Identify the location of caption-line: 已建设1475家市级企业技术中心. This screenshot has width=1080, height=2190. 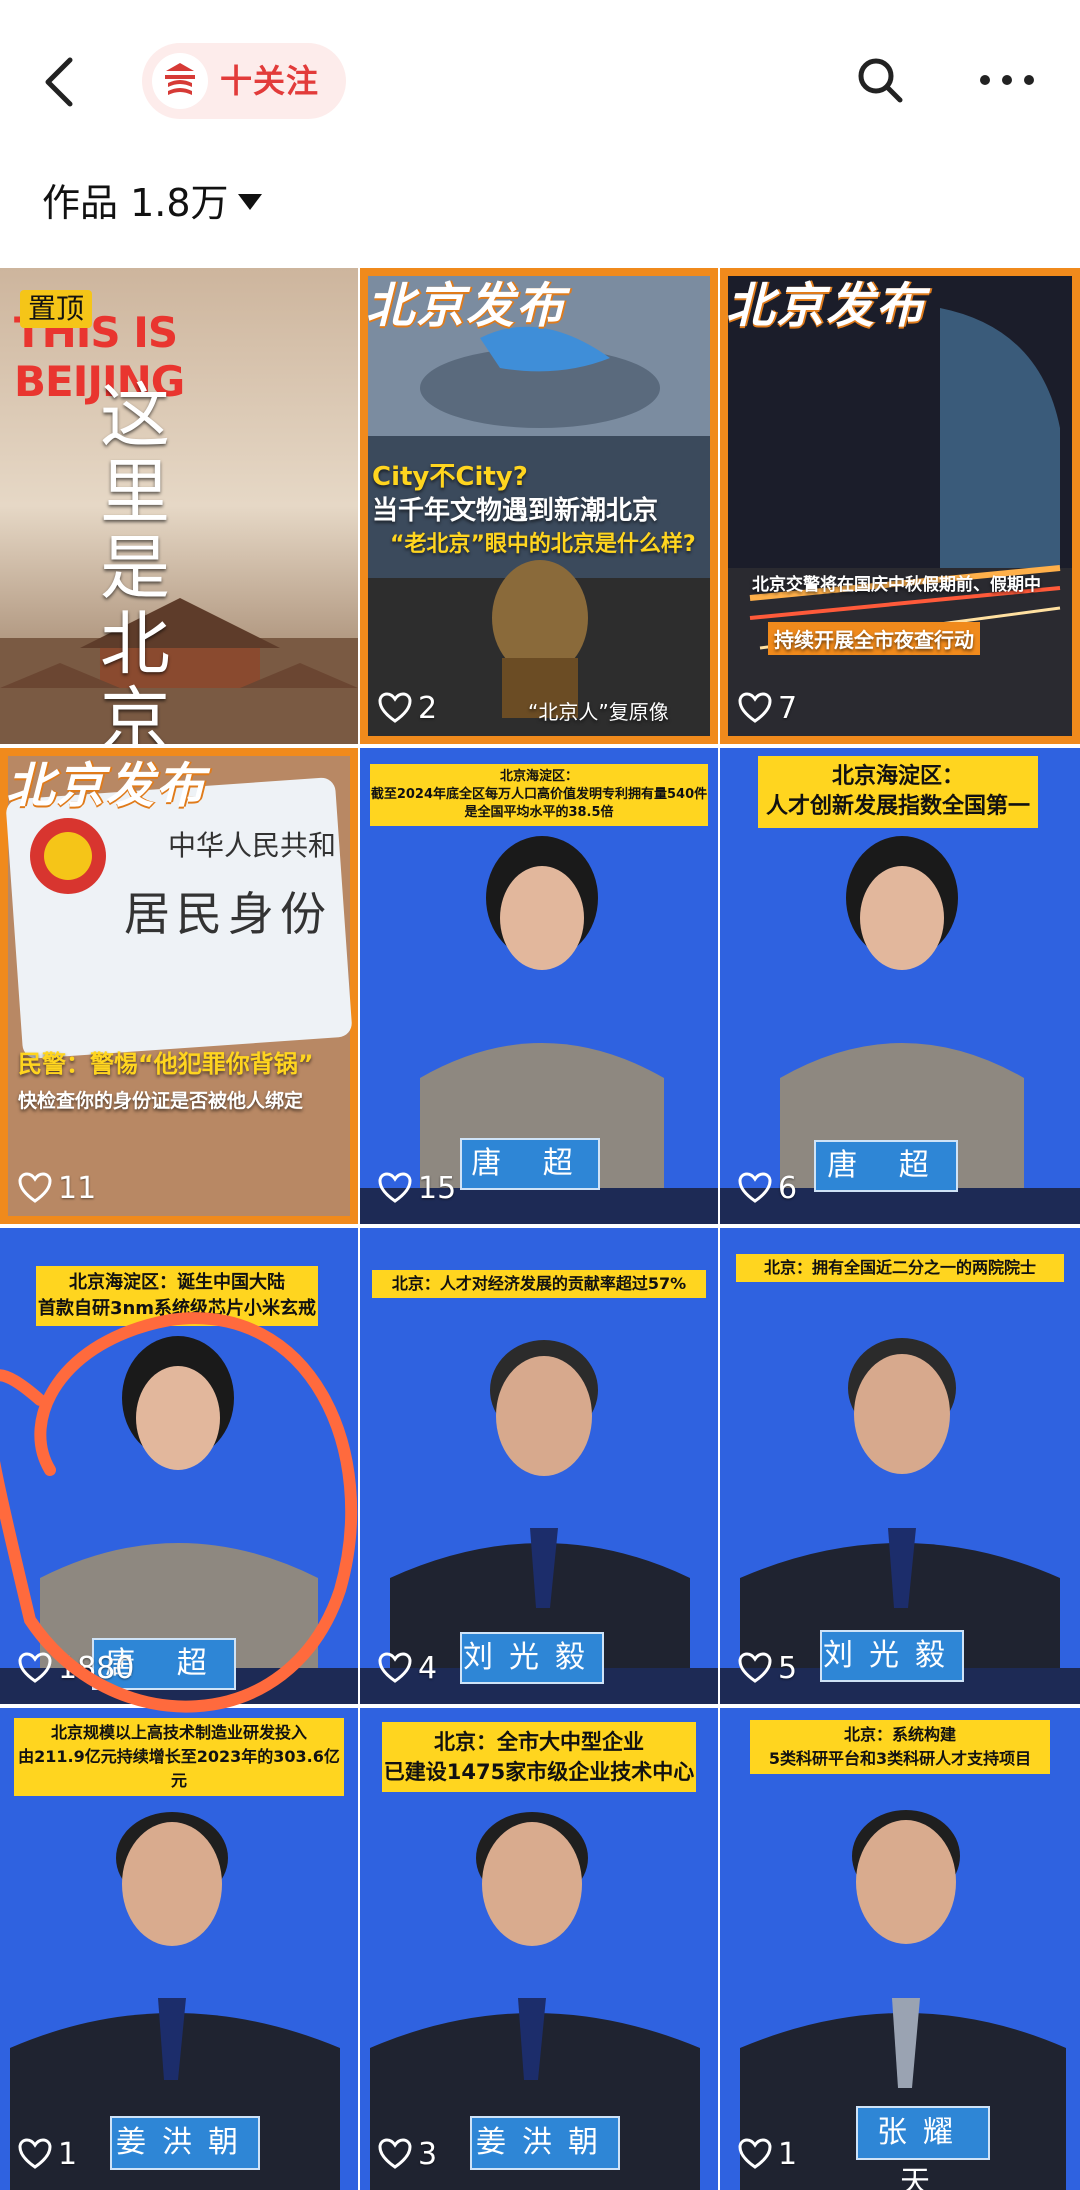
(539, 1772).